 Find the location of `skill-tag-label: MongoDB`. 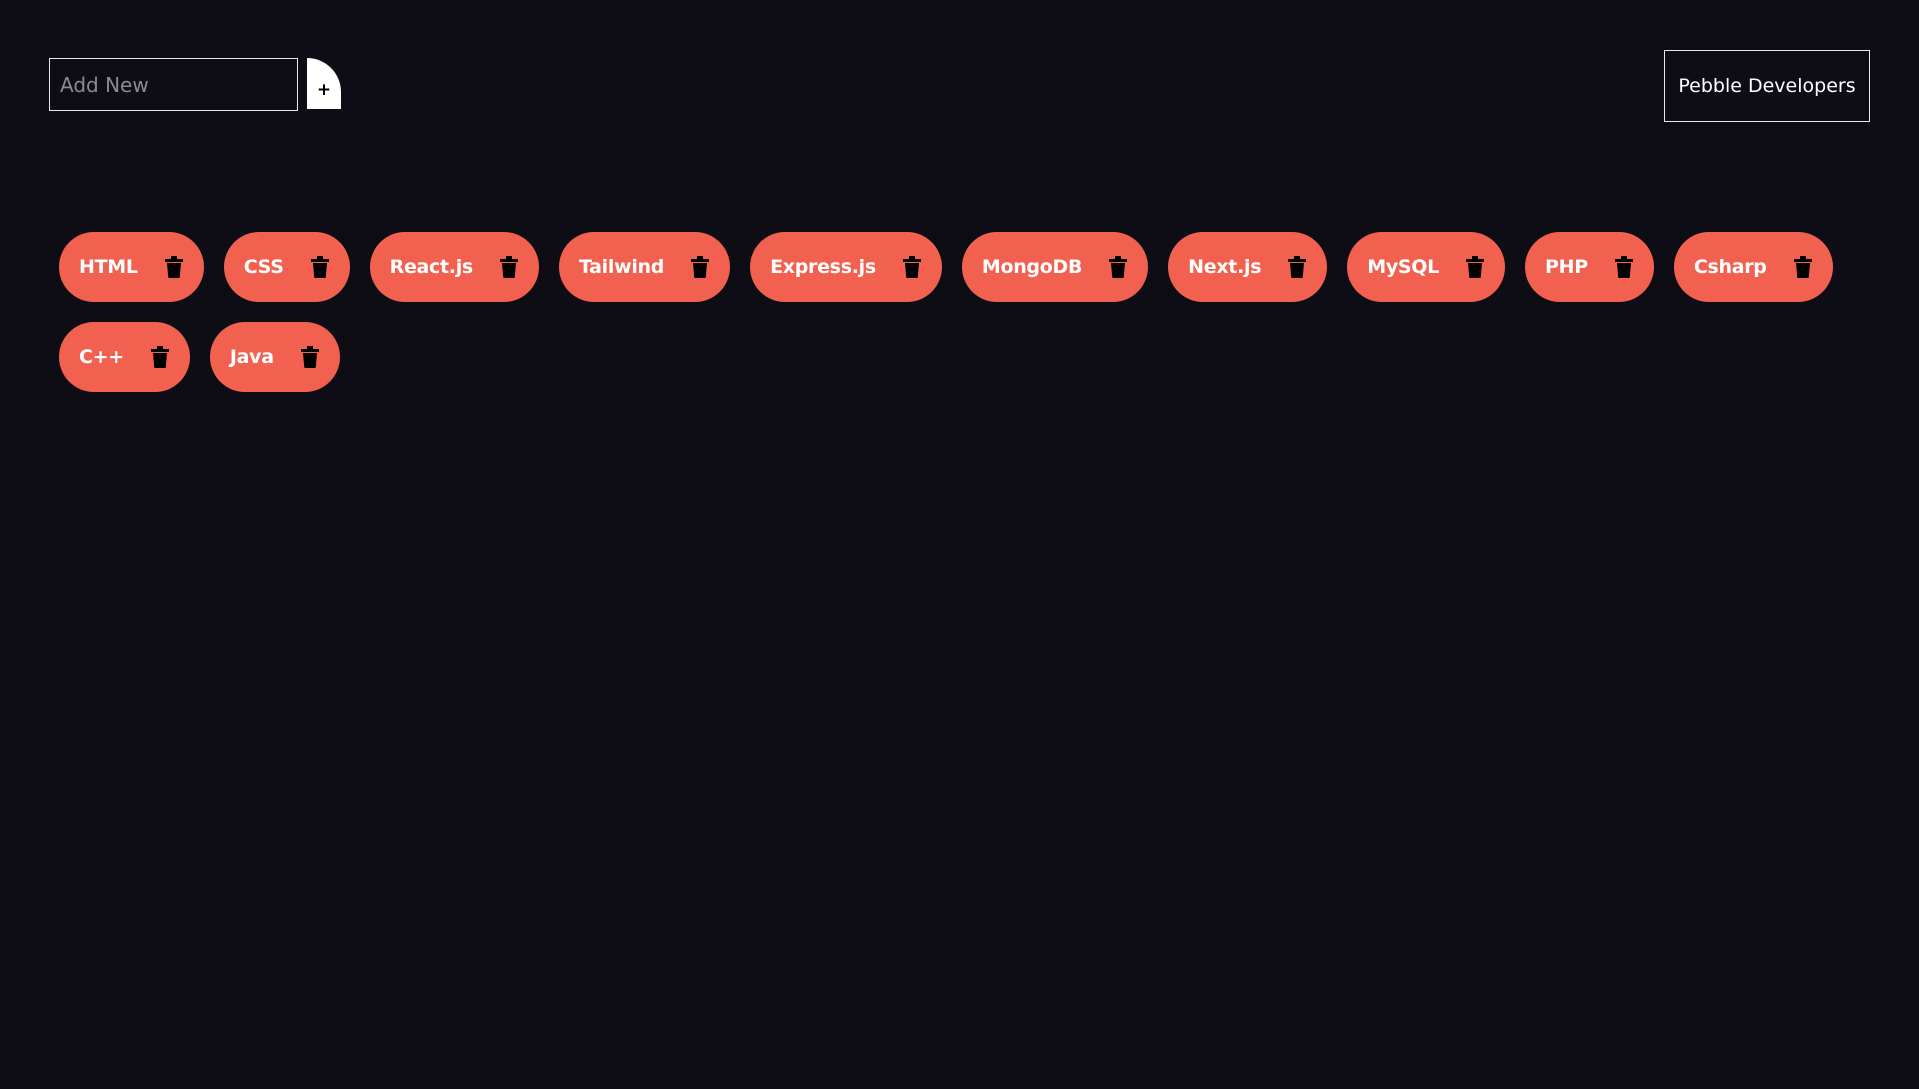

skill-tag-label: MongoDB is located at coordinates (1032, 267).